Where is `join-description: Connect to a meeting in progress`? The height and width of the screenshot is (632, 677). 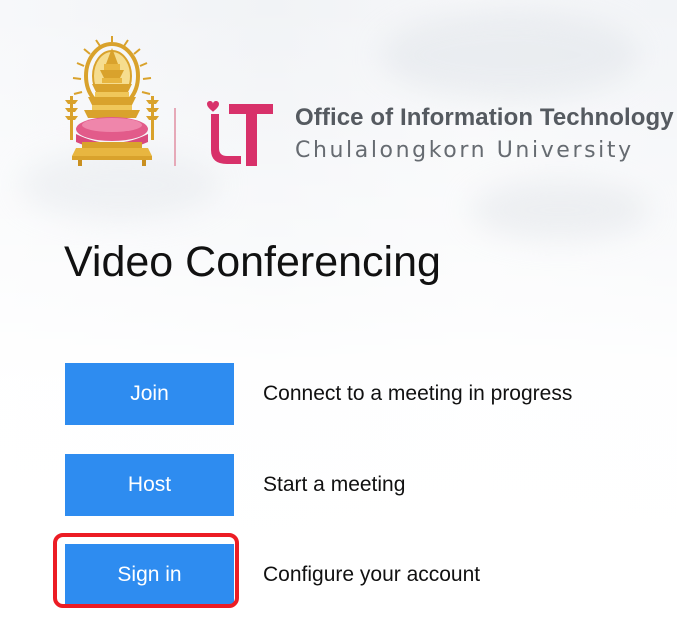 join-description: Connect to a meeting in progress is located at coordinates (418, 393).